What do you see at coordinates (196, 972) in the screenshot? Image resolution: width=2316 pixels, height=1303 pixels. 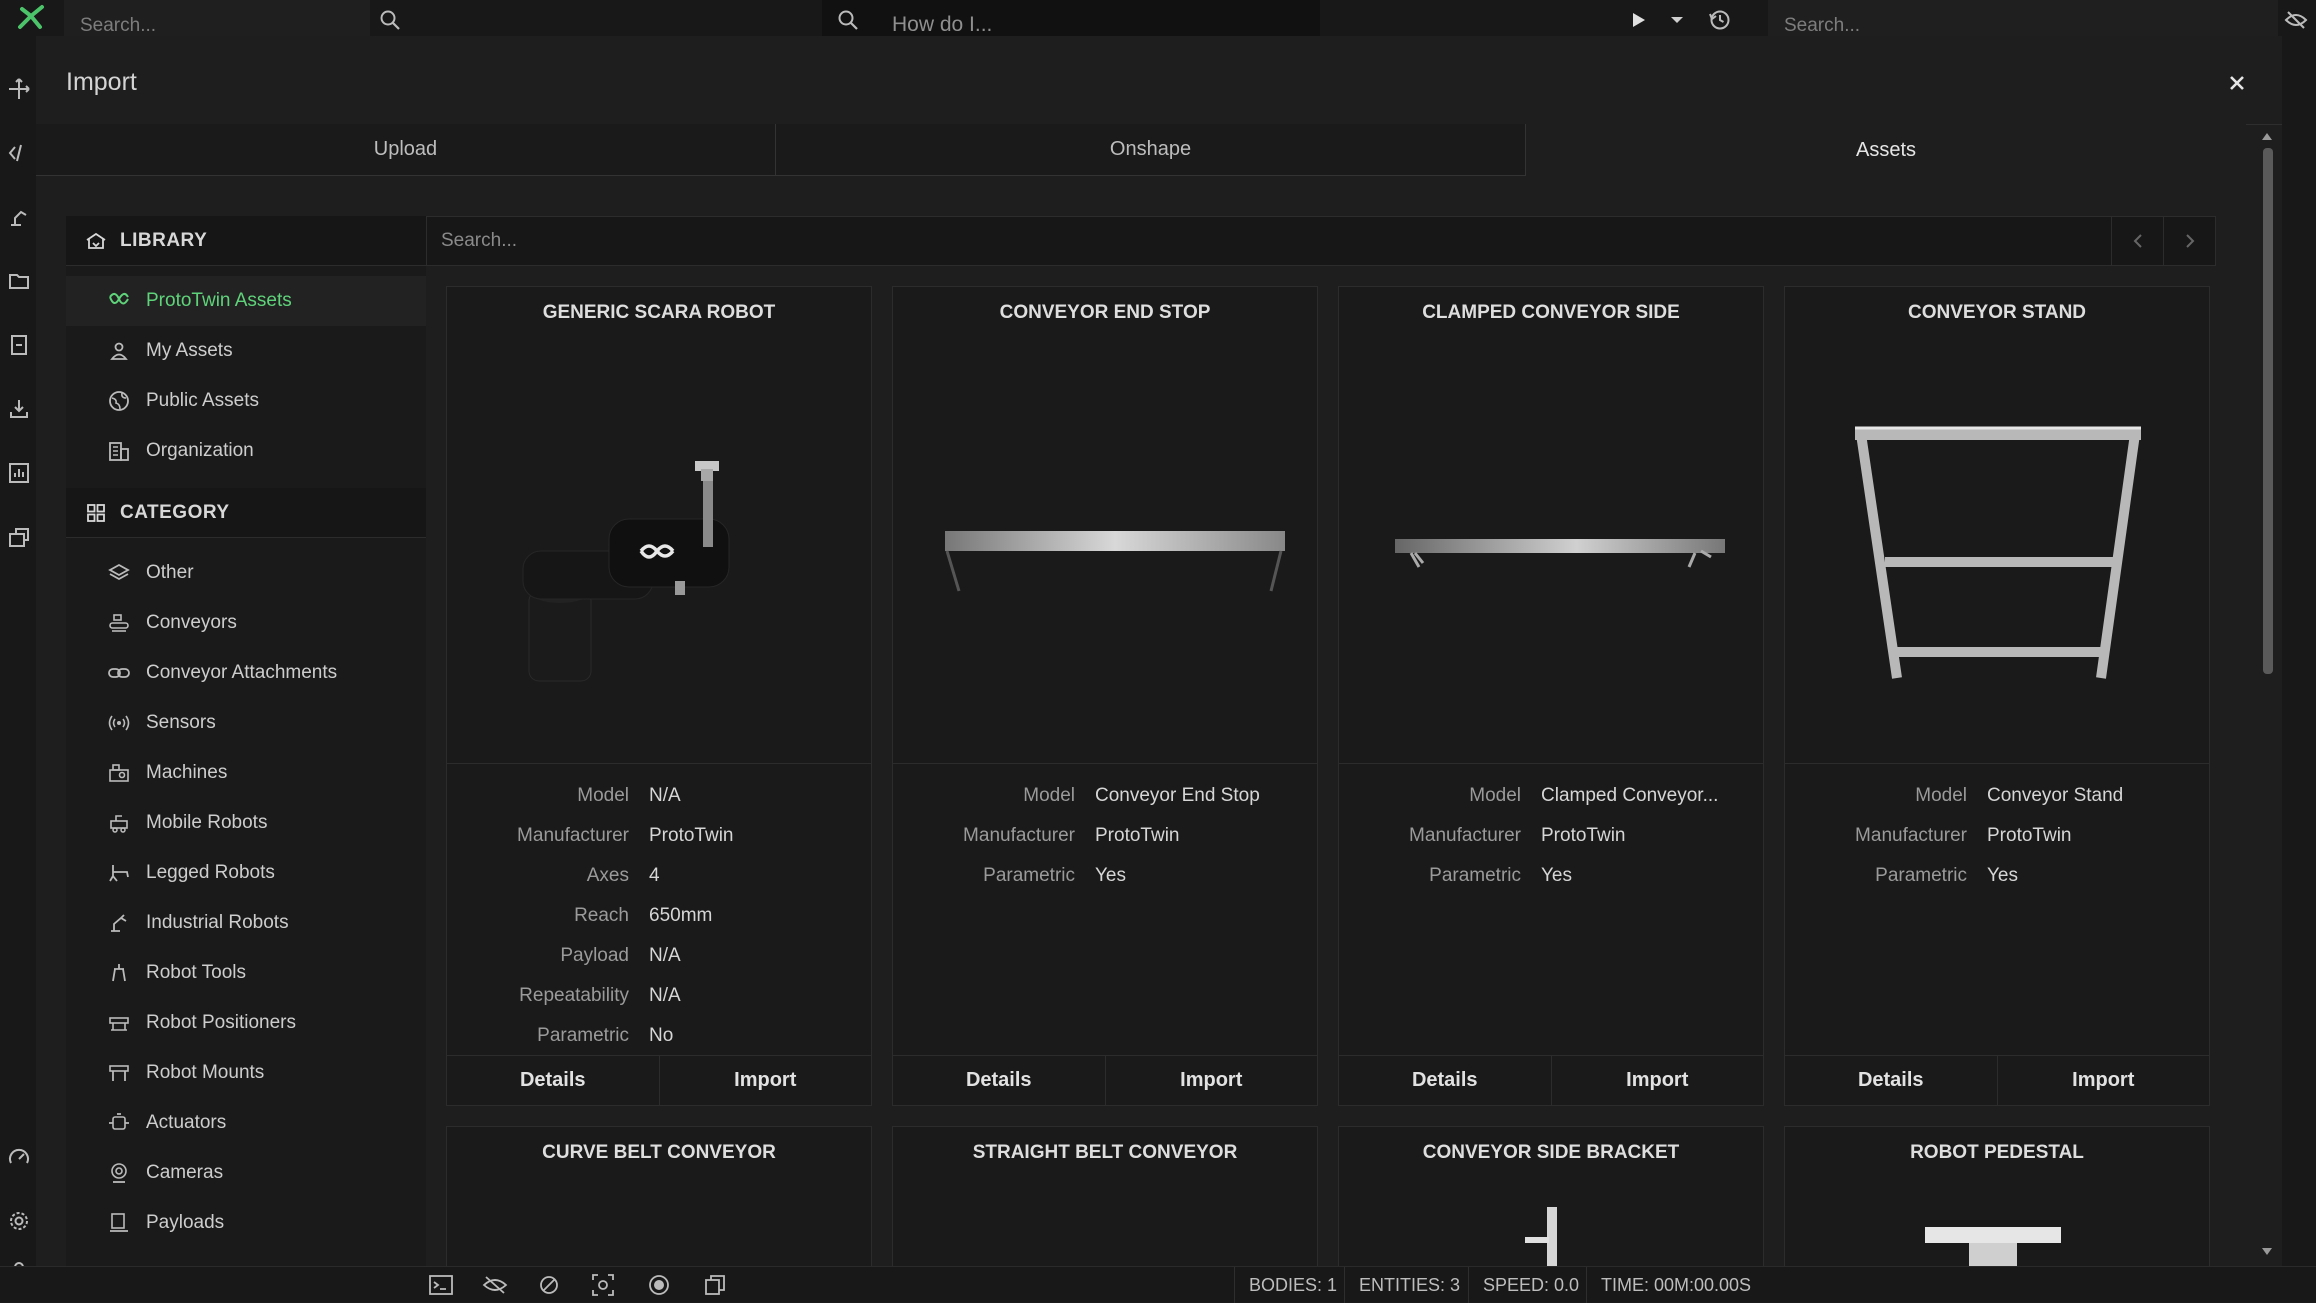 I see `sidebar-item-label: Robot Tools` at bounding box center [196, 972].